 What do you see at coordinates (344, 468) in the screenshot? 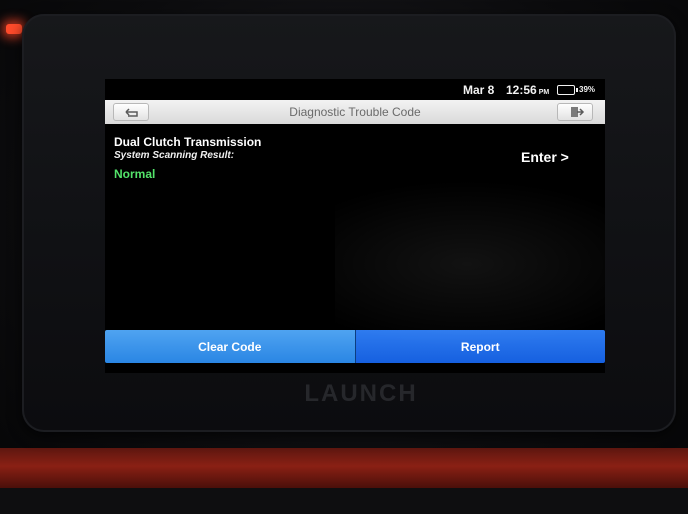
I see `device-red-bumper` at bounding box center [344, 468].